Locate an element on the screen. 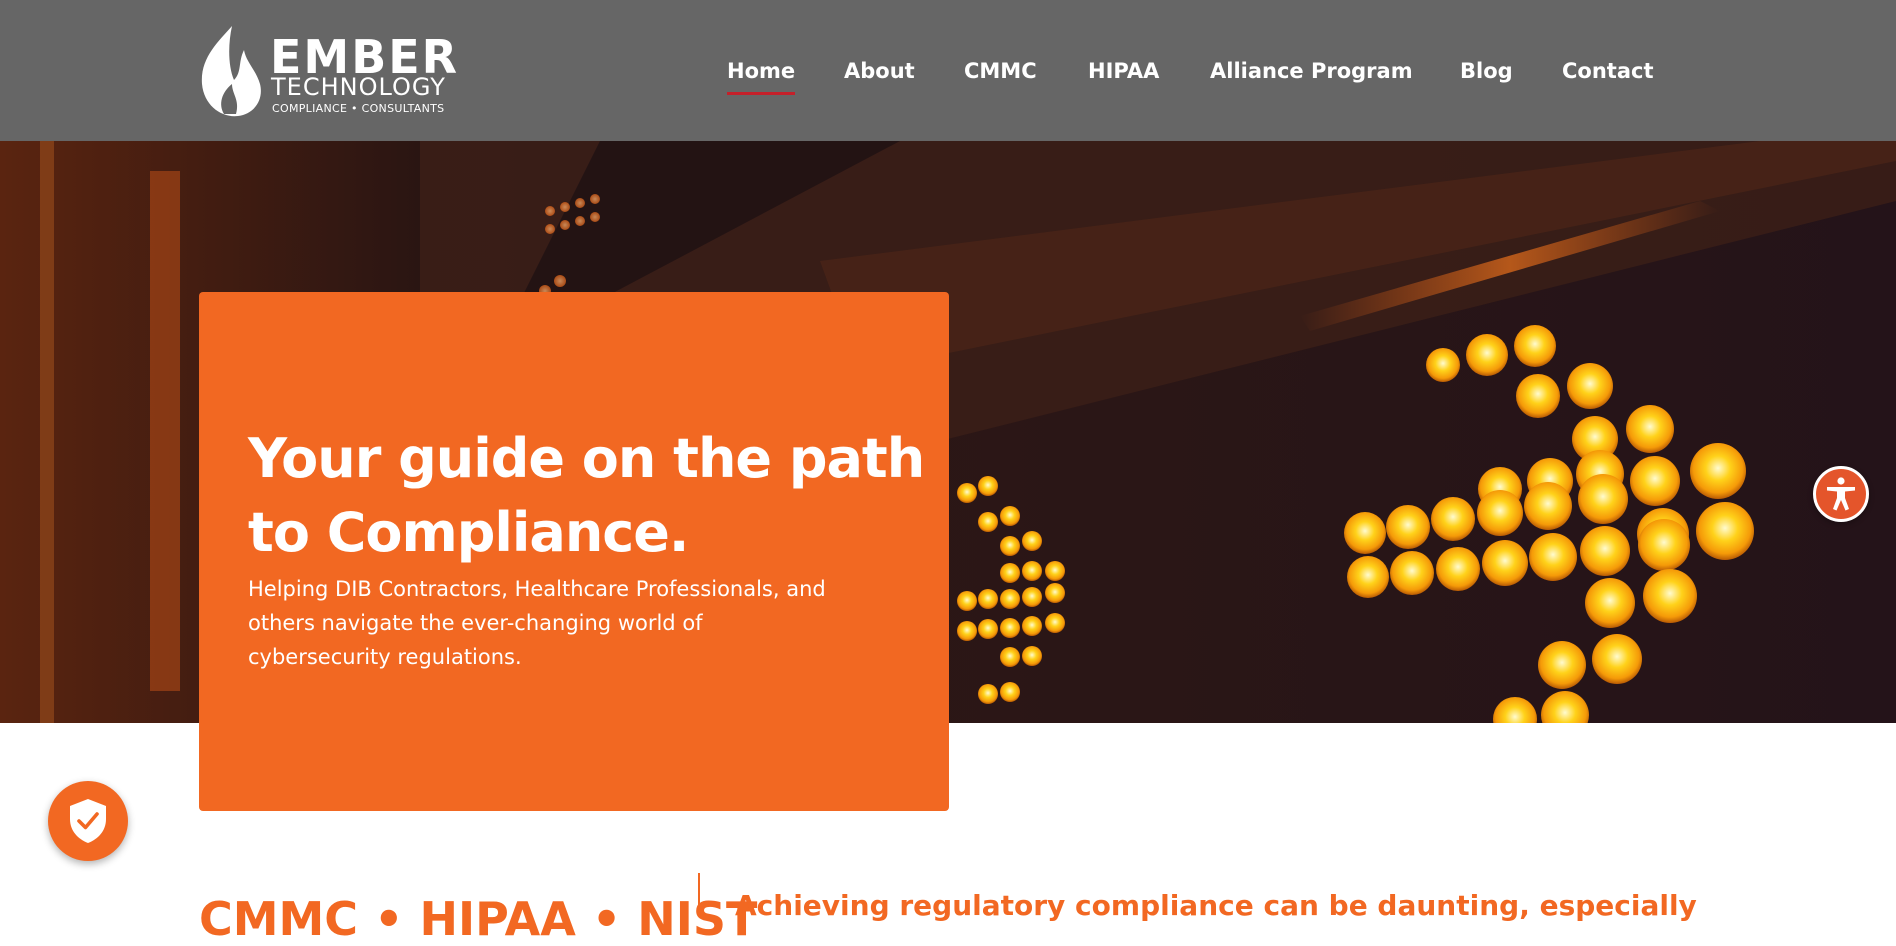 The image size is (1896, 946). hero-title: Your guide on the path to Compliance. is located at coordinates (586, 495).